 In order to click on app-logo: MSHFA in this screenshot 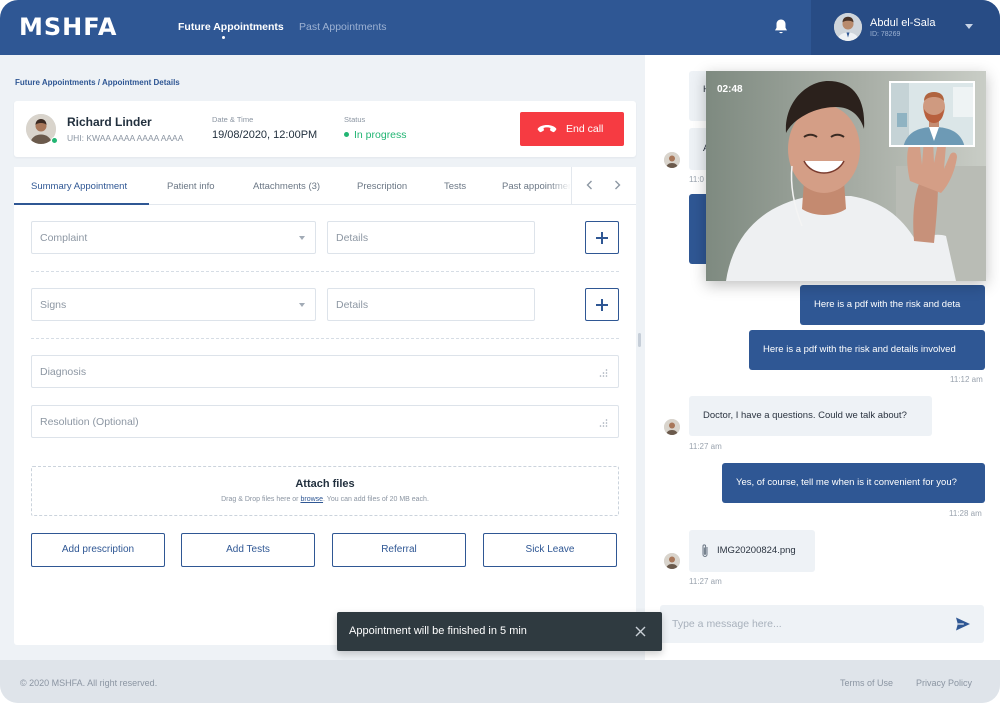, I will do `click(68, 27)`.